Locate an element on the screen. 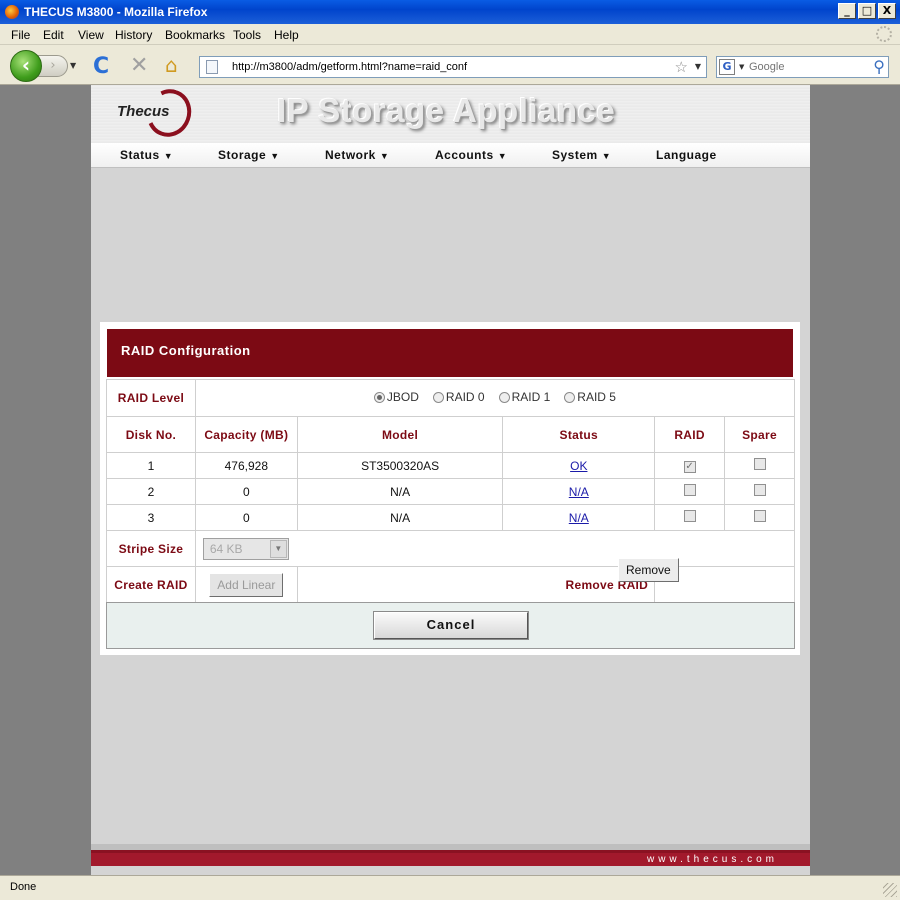 The height and width of the screenshot is (900, 900). url-dropdown-icon: ▼ is located at coordinates (698, 66).